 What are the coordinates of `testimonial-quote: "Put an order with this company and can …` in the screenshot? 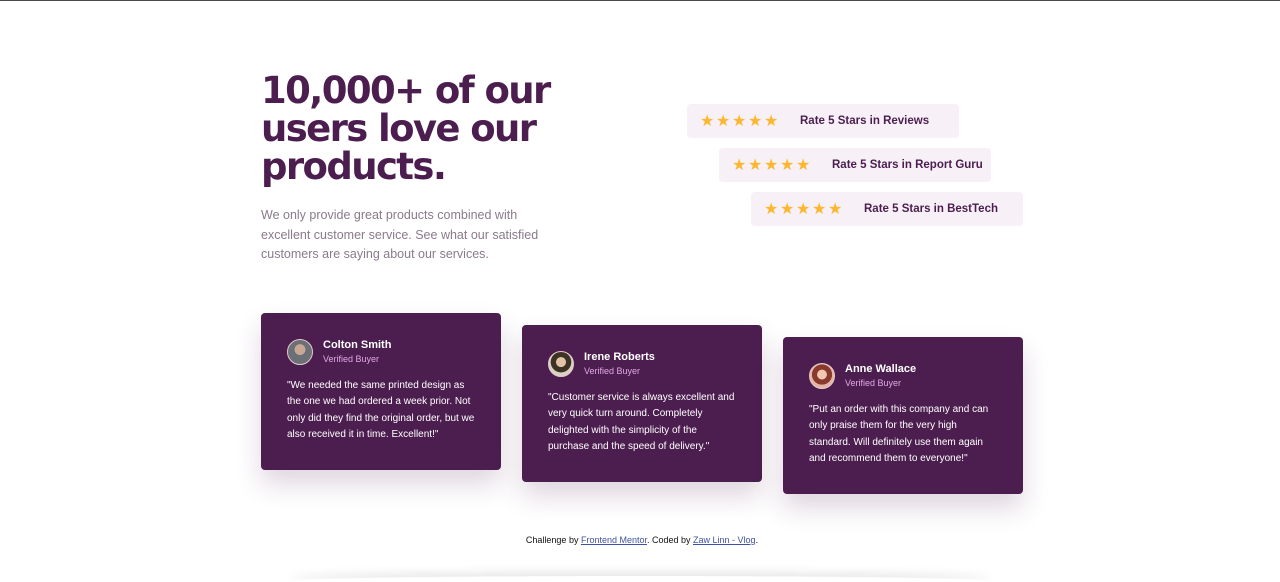 It's located at (899, 434).